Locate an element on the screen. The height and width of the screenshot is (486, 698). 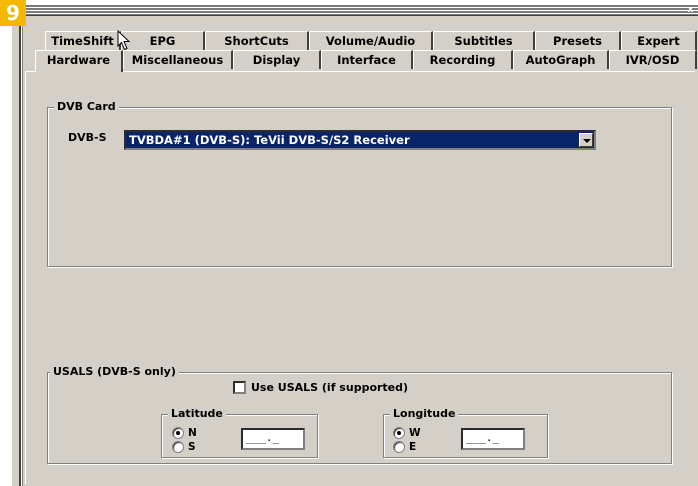
tab-presets: Presets is located at coordinates (578, 40).